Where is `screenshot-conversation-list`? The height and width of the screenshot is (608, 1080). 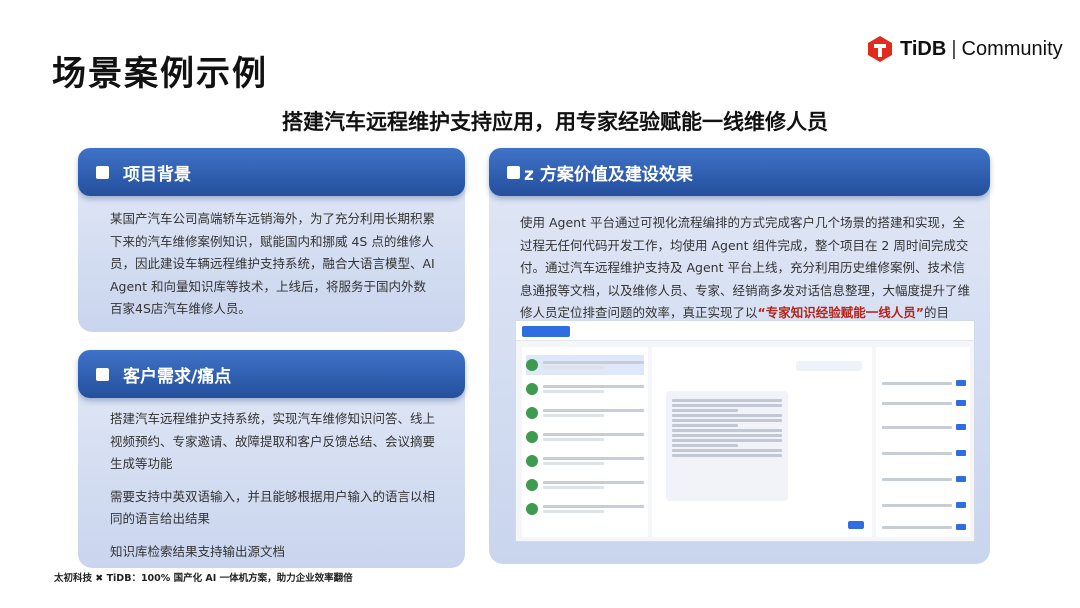 screenshot-conversation-list is located at coordinates (585, 442).